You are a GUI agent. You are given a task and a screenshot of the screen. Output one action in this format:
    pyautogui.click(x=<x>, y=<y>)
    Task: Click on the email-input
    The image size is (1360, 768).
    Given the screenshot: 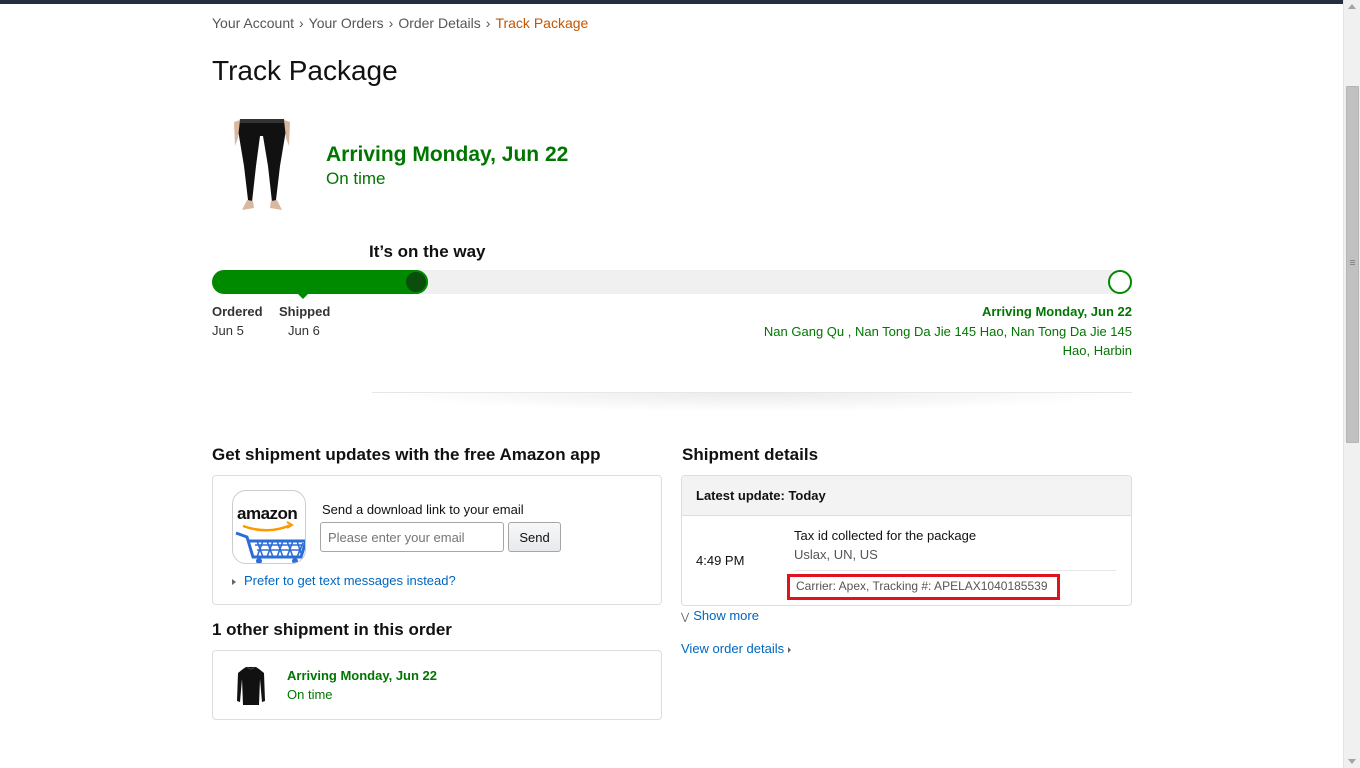 What is the action you would take?
    pyautogui.click(x=412, y=537)
    